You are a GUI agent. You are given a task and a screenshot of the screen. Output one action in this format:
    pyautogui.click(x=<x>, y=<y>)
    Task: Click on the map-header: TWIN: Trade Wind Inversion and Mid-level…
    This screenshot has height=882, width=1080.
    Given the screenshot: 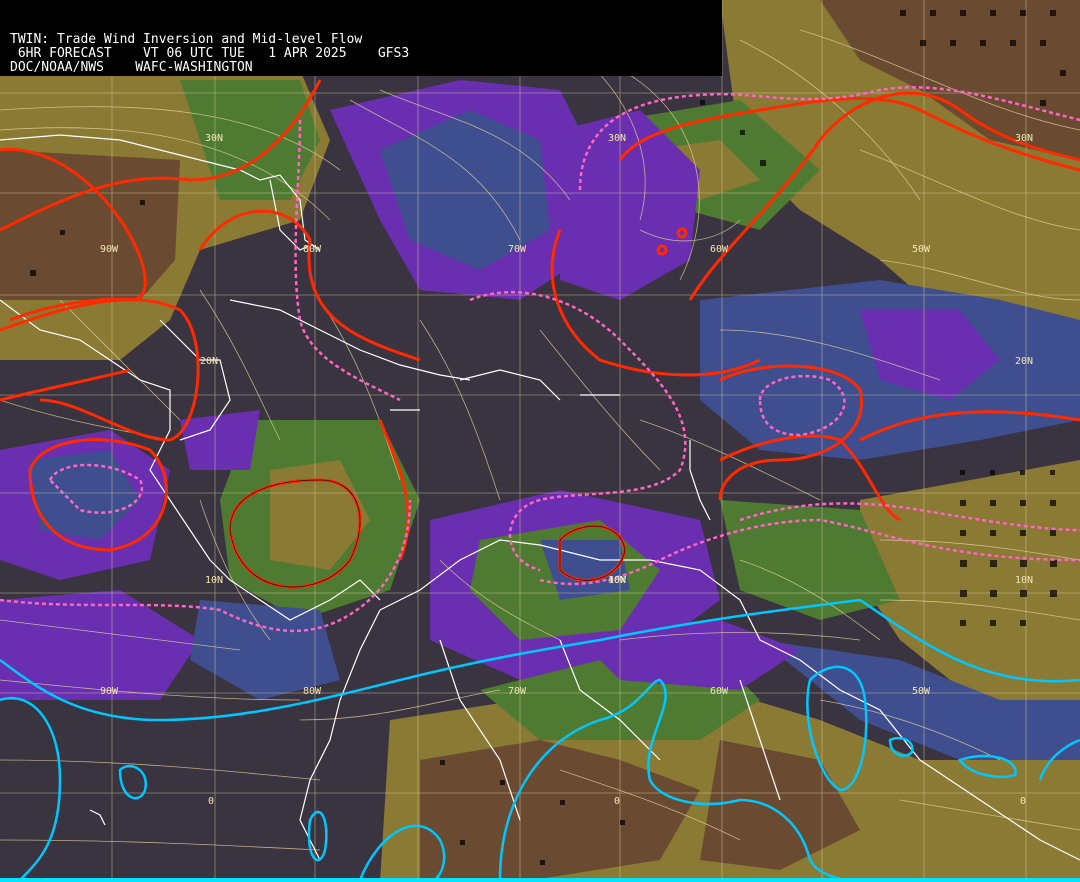 What is the action you would take?
    pyautogui.click(x=361, y=38)
    